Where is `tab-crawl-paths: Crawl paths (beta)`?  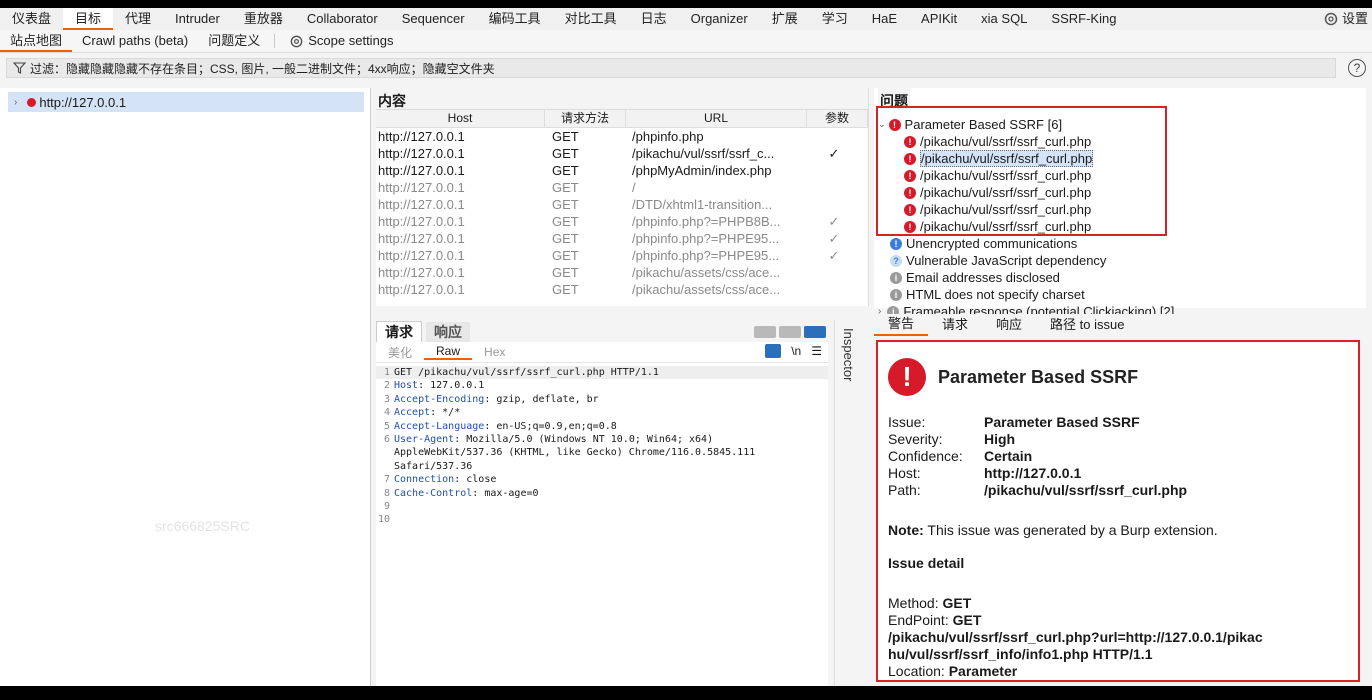
tab-crawl-paths: Crawl paths (beta) is located at coordinates (135, 41).